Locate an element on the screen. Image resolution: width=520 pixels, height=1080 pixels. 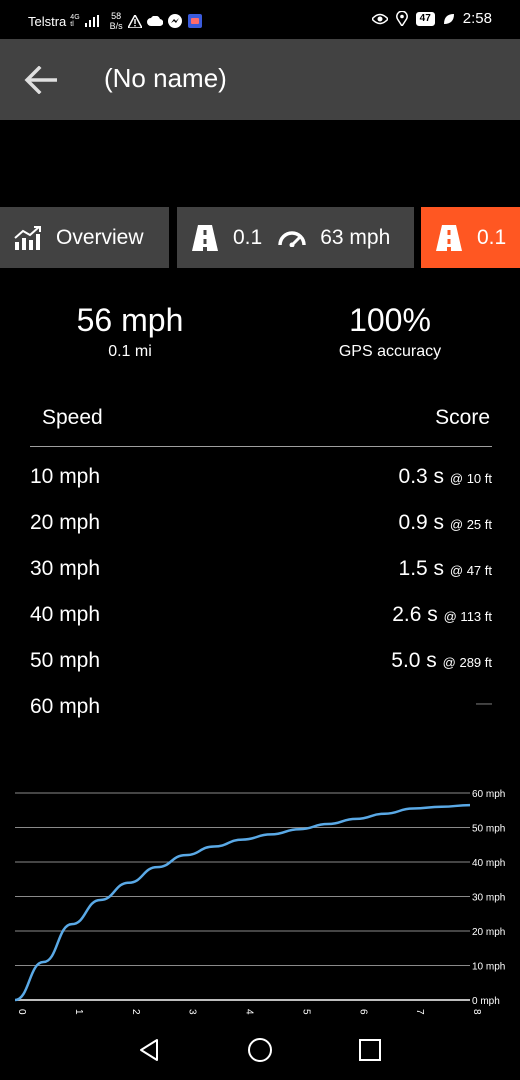
row-speed: 20 mph is located at coordinates (65, 522).